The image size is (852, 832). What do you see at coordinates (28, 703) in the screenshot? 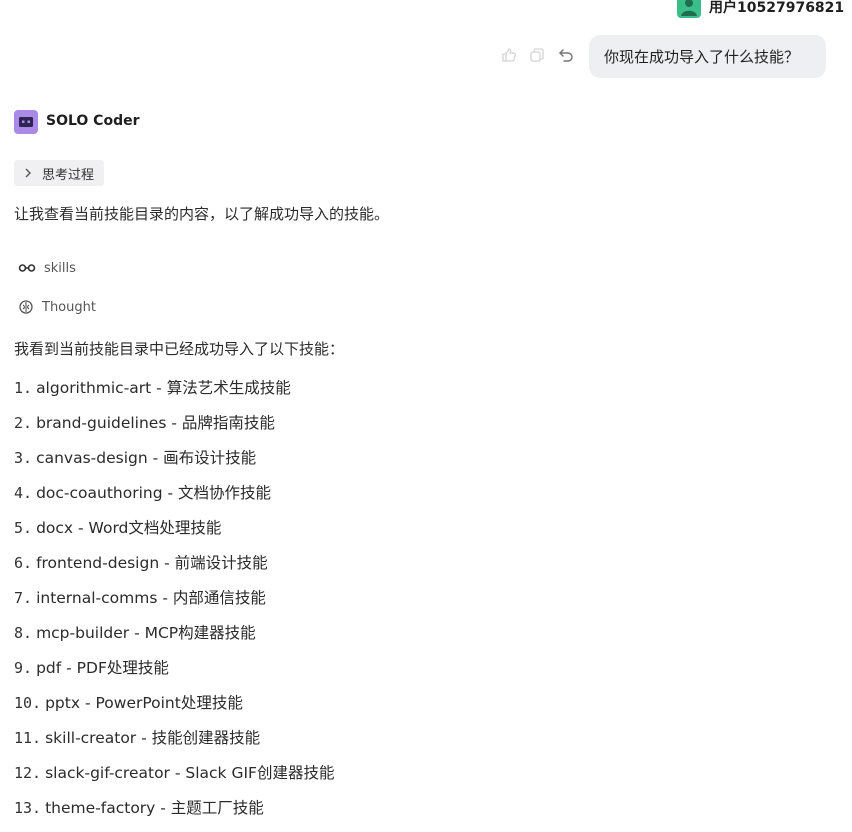
I see `list-item-number: 10.` at bounding box center [28, 703].